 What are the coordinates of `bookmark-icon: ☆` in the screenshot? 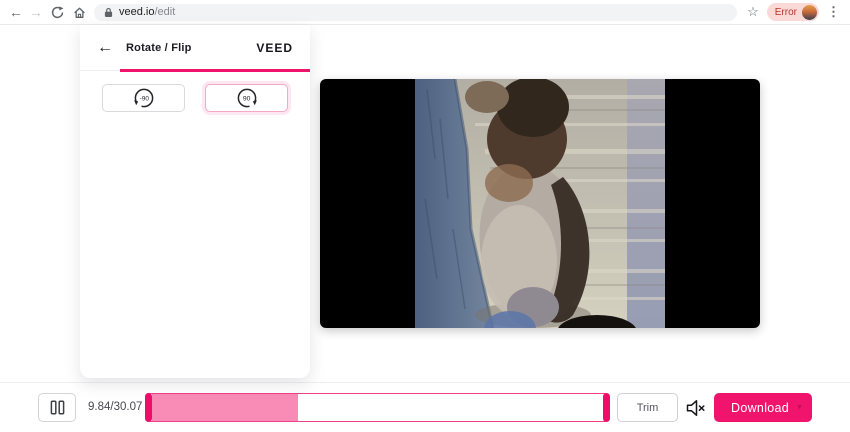 It's located at (753, 12).